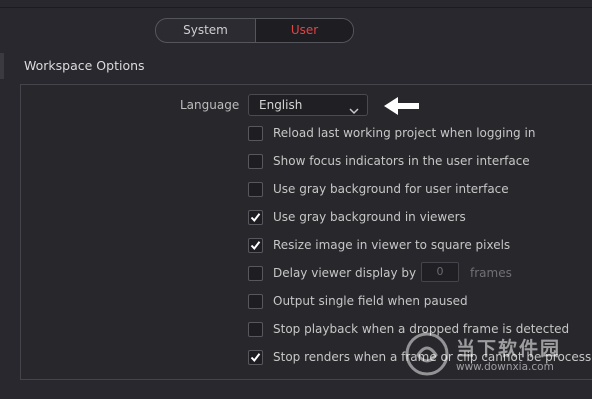 Image resolution: width=592 pixels, height=399 pixels. I want to click on language-value: English, so click(281, 105).